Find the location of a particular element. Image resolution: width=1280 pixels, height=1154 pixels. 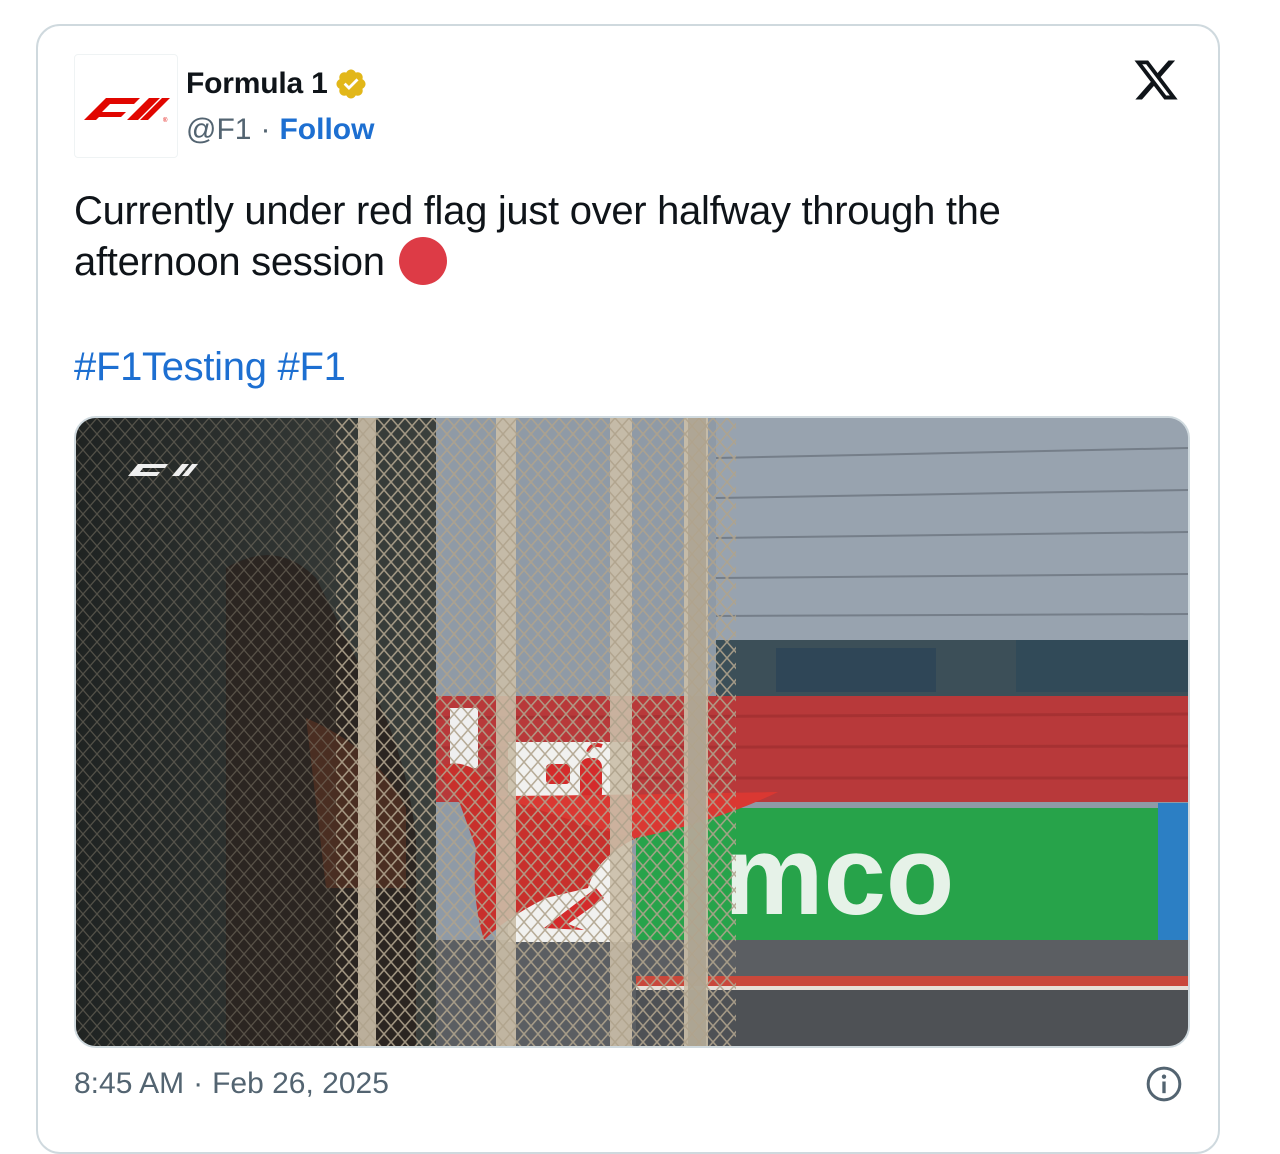

timestamp: 8:45 AM · Feb 26, 2025 is located at coordinates (231, 1084).